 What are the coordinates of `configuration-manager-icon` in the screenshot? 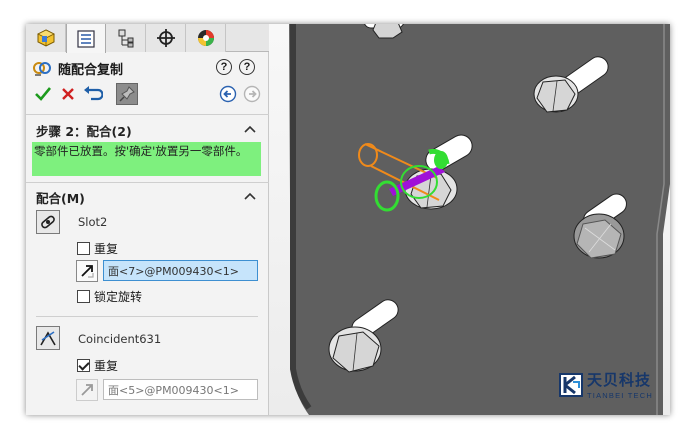 It's located at (125, 38).